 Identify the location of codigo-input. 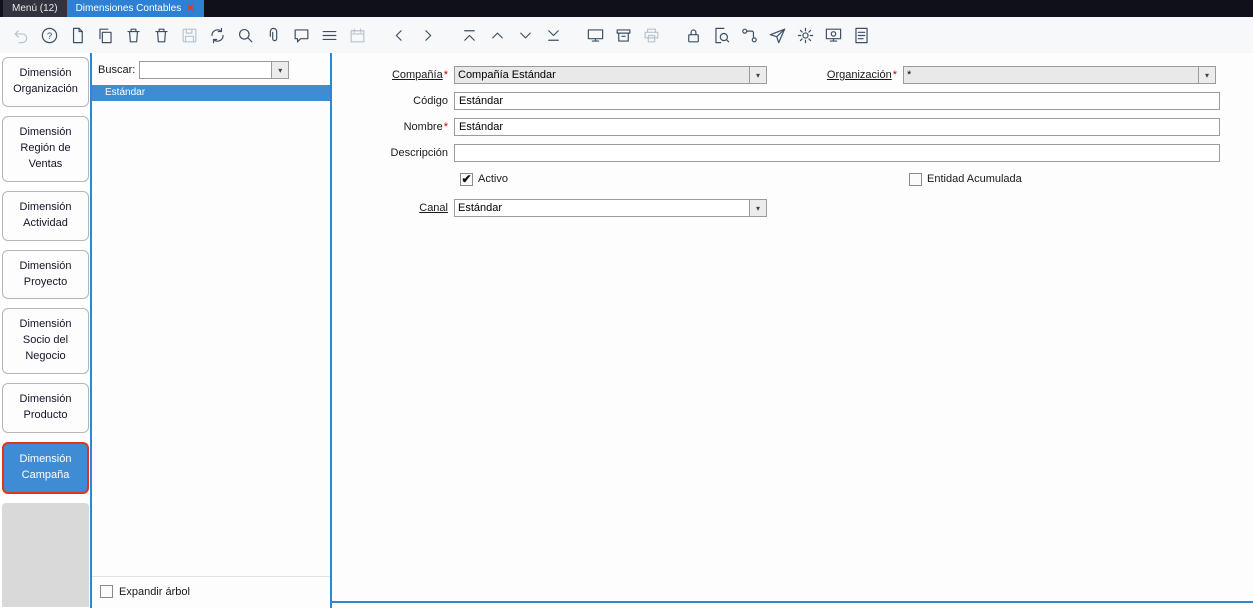
(837, 101).